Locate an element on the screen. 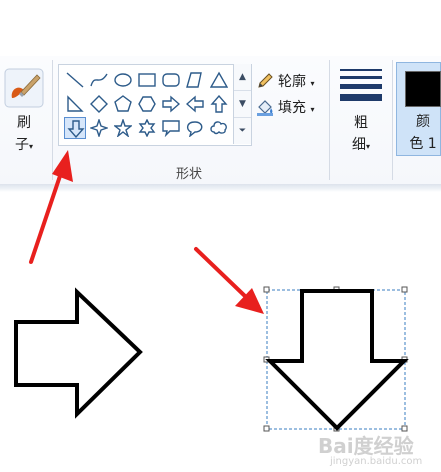 This screenshot has height=472, width=441. watermark-main: Bai度经验 is located at coordinates (366, 446).